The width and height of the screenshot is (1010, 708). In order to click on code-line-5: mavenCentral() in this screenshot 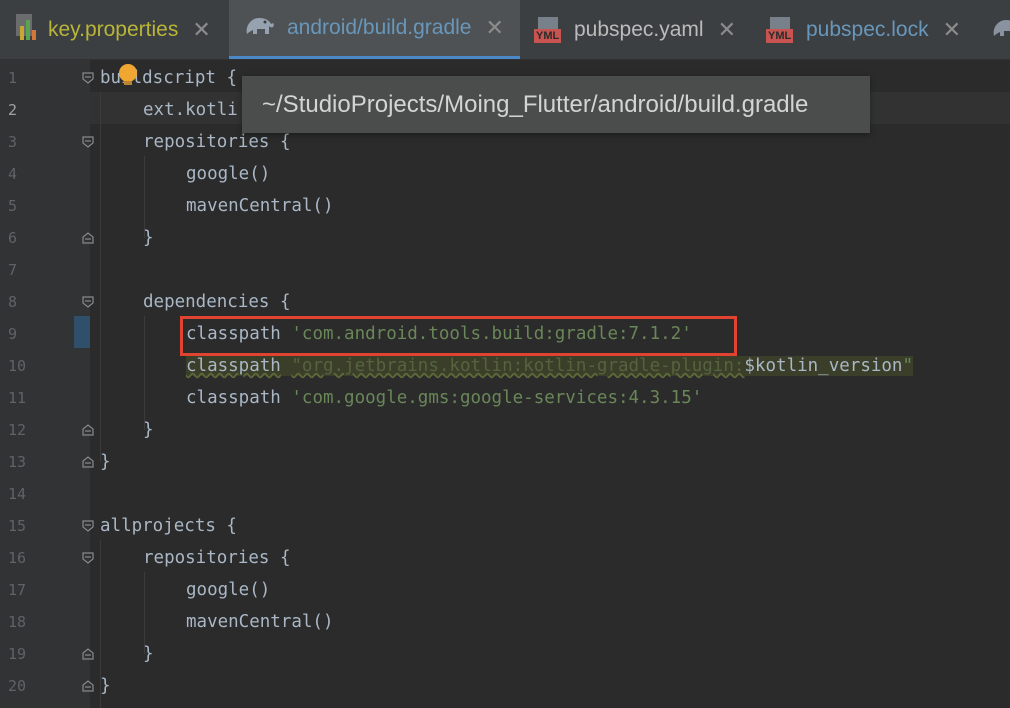, I will do `click(260, 206)`.